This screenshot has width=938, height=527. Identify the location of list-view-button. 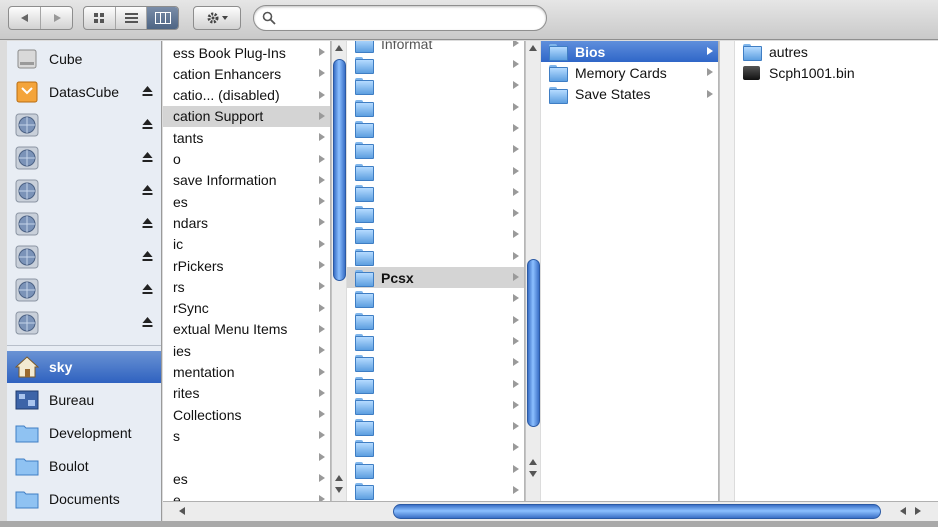
(132, 18).